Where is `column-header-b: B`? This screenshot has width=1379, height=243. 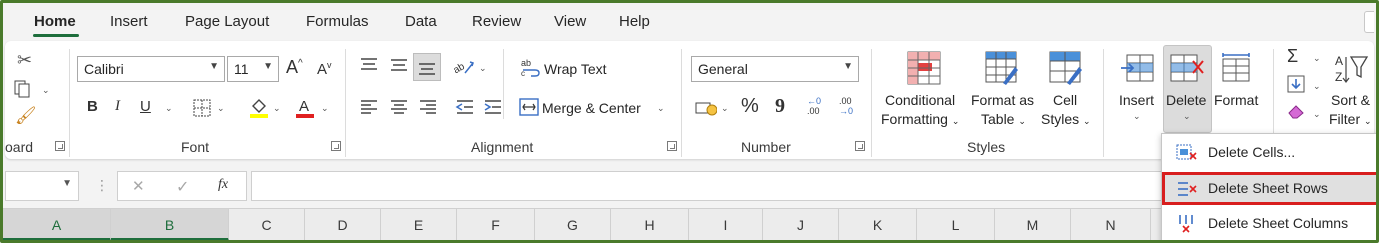 column-header-b: B is located at coordinates (170, 224).